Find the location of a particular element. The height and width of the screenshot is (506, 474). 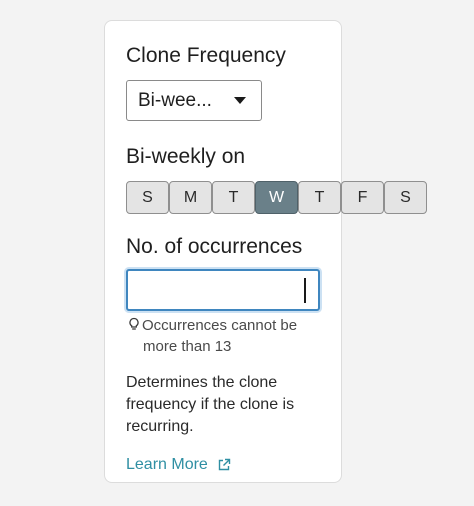

hint-line-2: more than 13 is located at coordinates (187, 346).